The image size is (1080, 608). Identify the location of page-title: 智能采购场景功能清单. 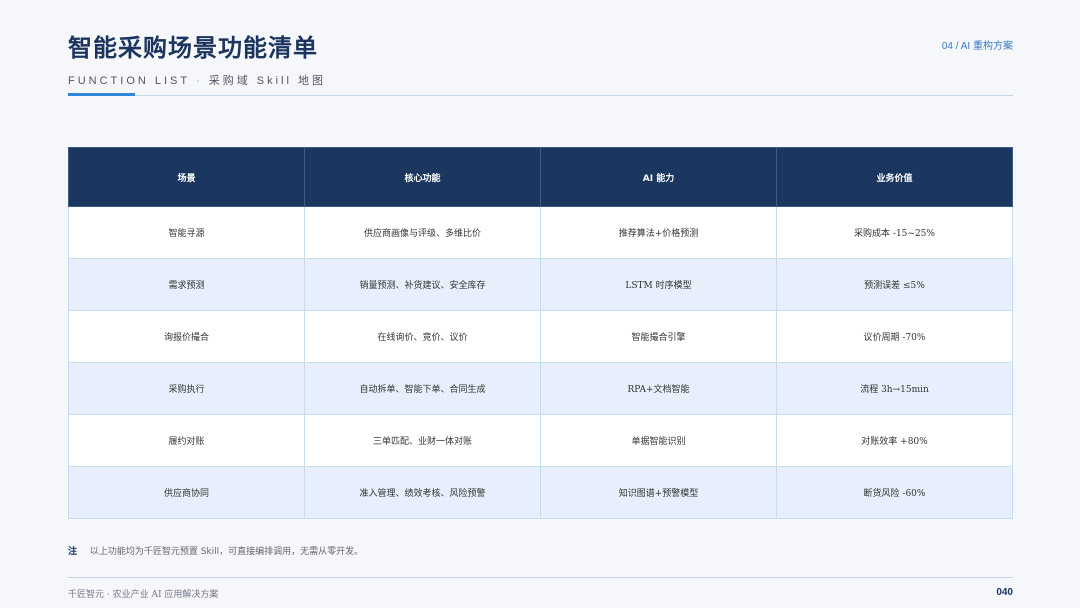
(193, 48).